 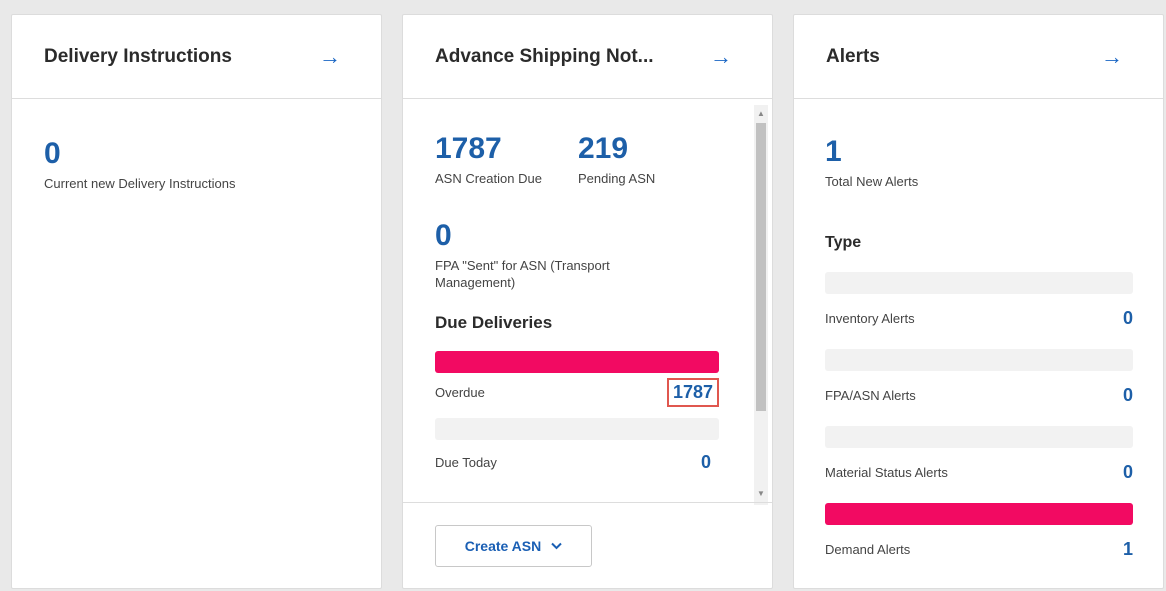 What do you see at coordinates (706, 462) in the screenshot?
I see `due-today-value: 0` at bounding box center [706, 462].